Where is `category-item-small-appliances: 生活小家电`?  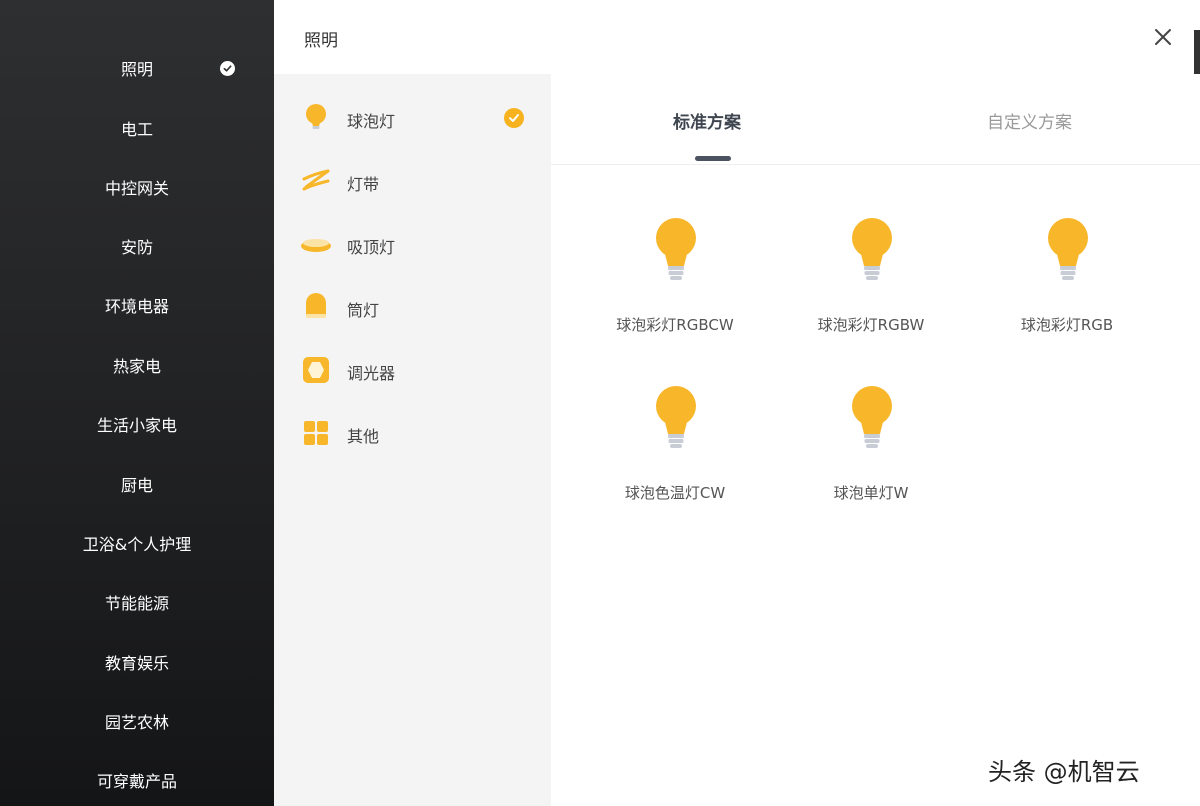
category-item-small-appliances: 生活小家电 is located at coordinates (137, 424).